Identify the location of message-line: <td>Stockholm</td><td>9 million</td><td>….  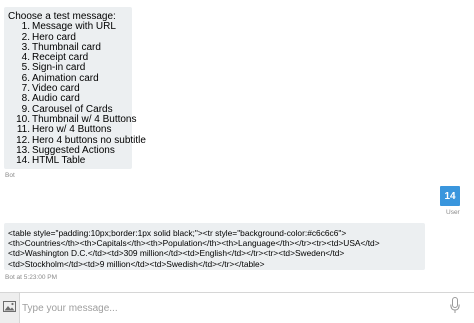
(136, 263).